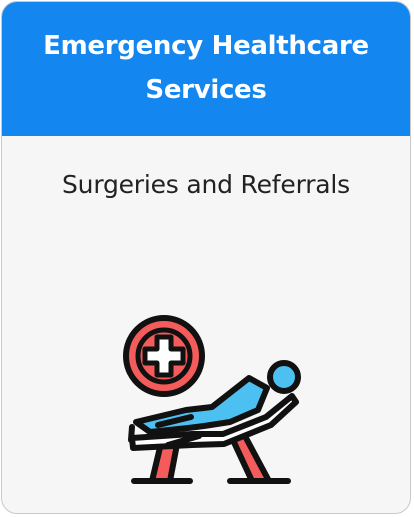 The image size is (414, 517). I want to click on card-title: Emergency Healthcare Services, so click(206, 68).